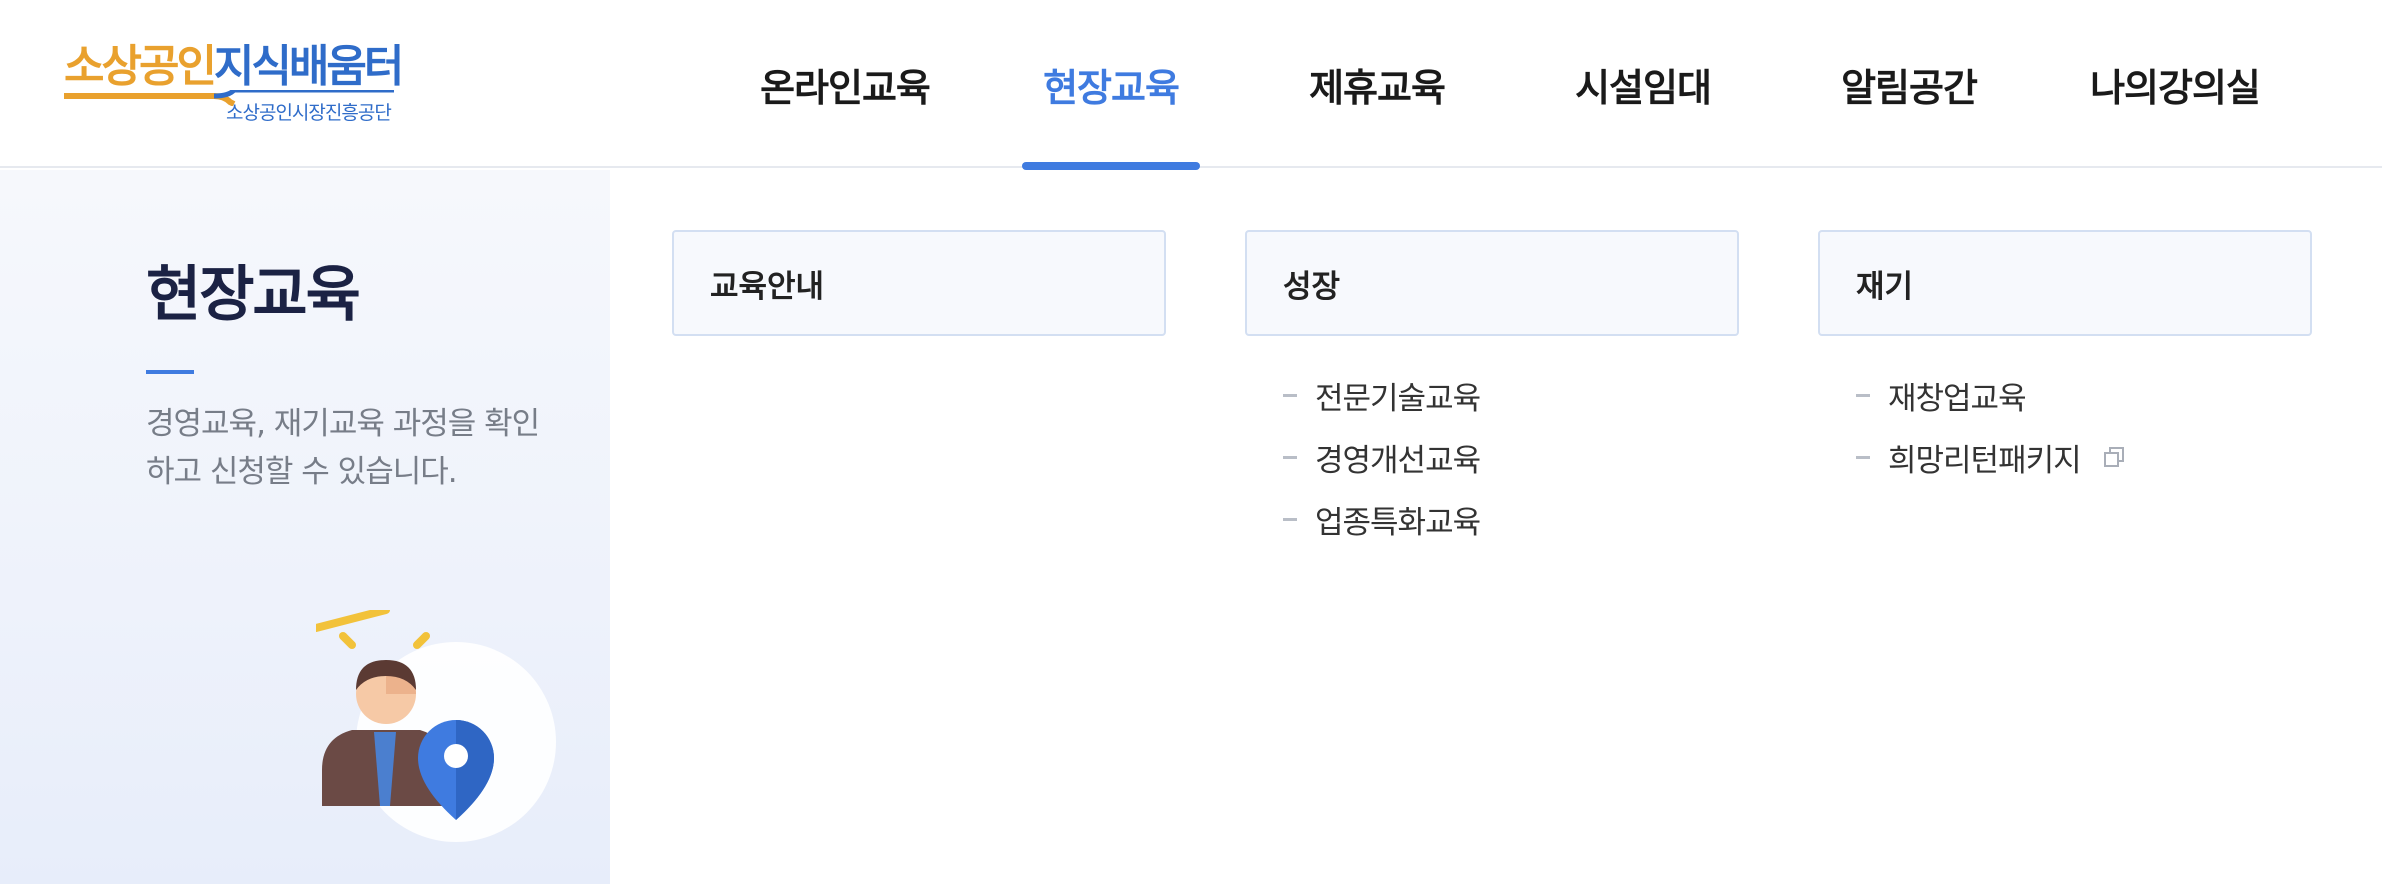  What do you see at coordinates (1985, 460) in the screenshot?
I see `submenu-item-label: 희망리턴패키지` at bounding box center [1985, 460].